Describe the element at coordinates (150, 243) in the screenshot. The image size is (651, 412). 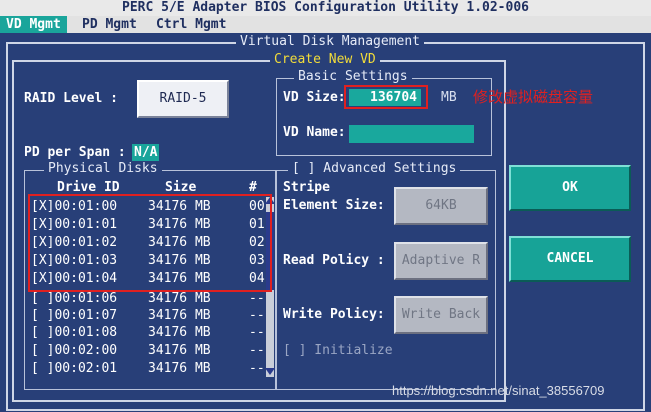
I see `selected-disks-highlight` at that location.